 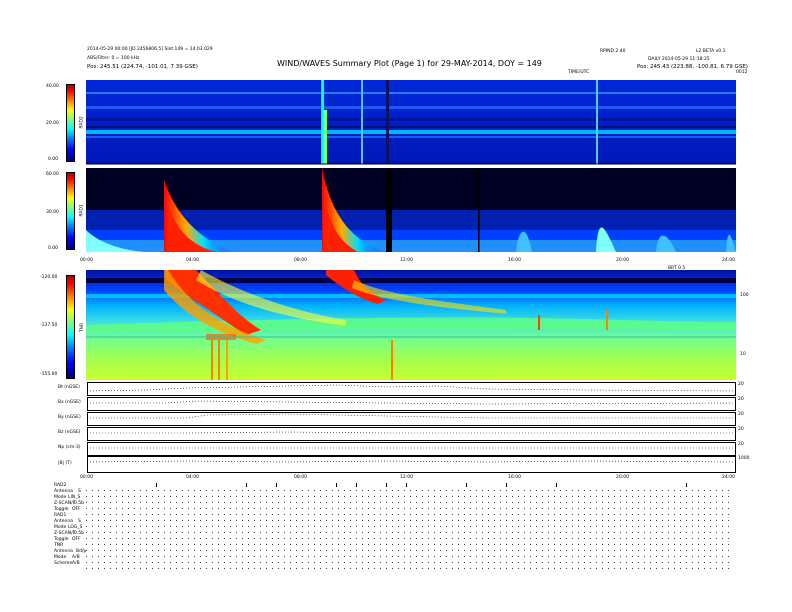 I want to click on mag-label: Bt (nGSE), so click(x=69, y=387).